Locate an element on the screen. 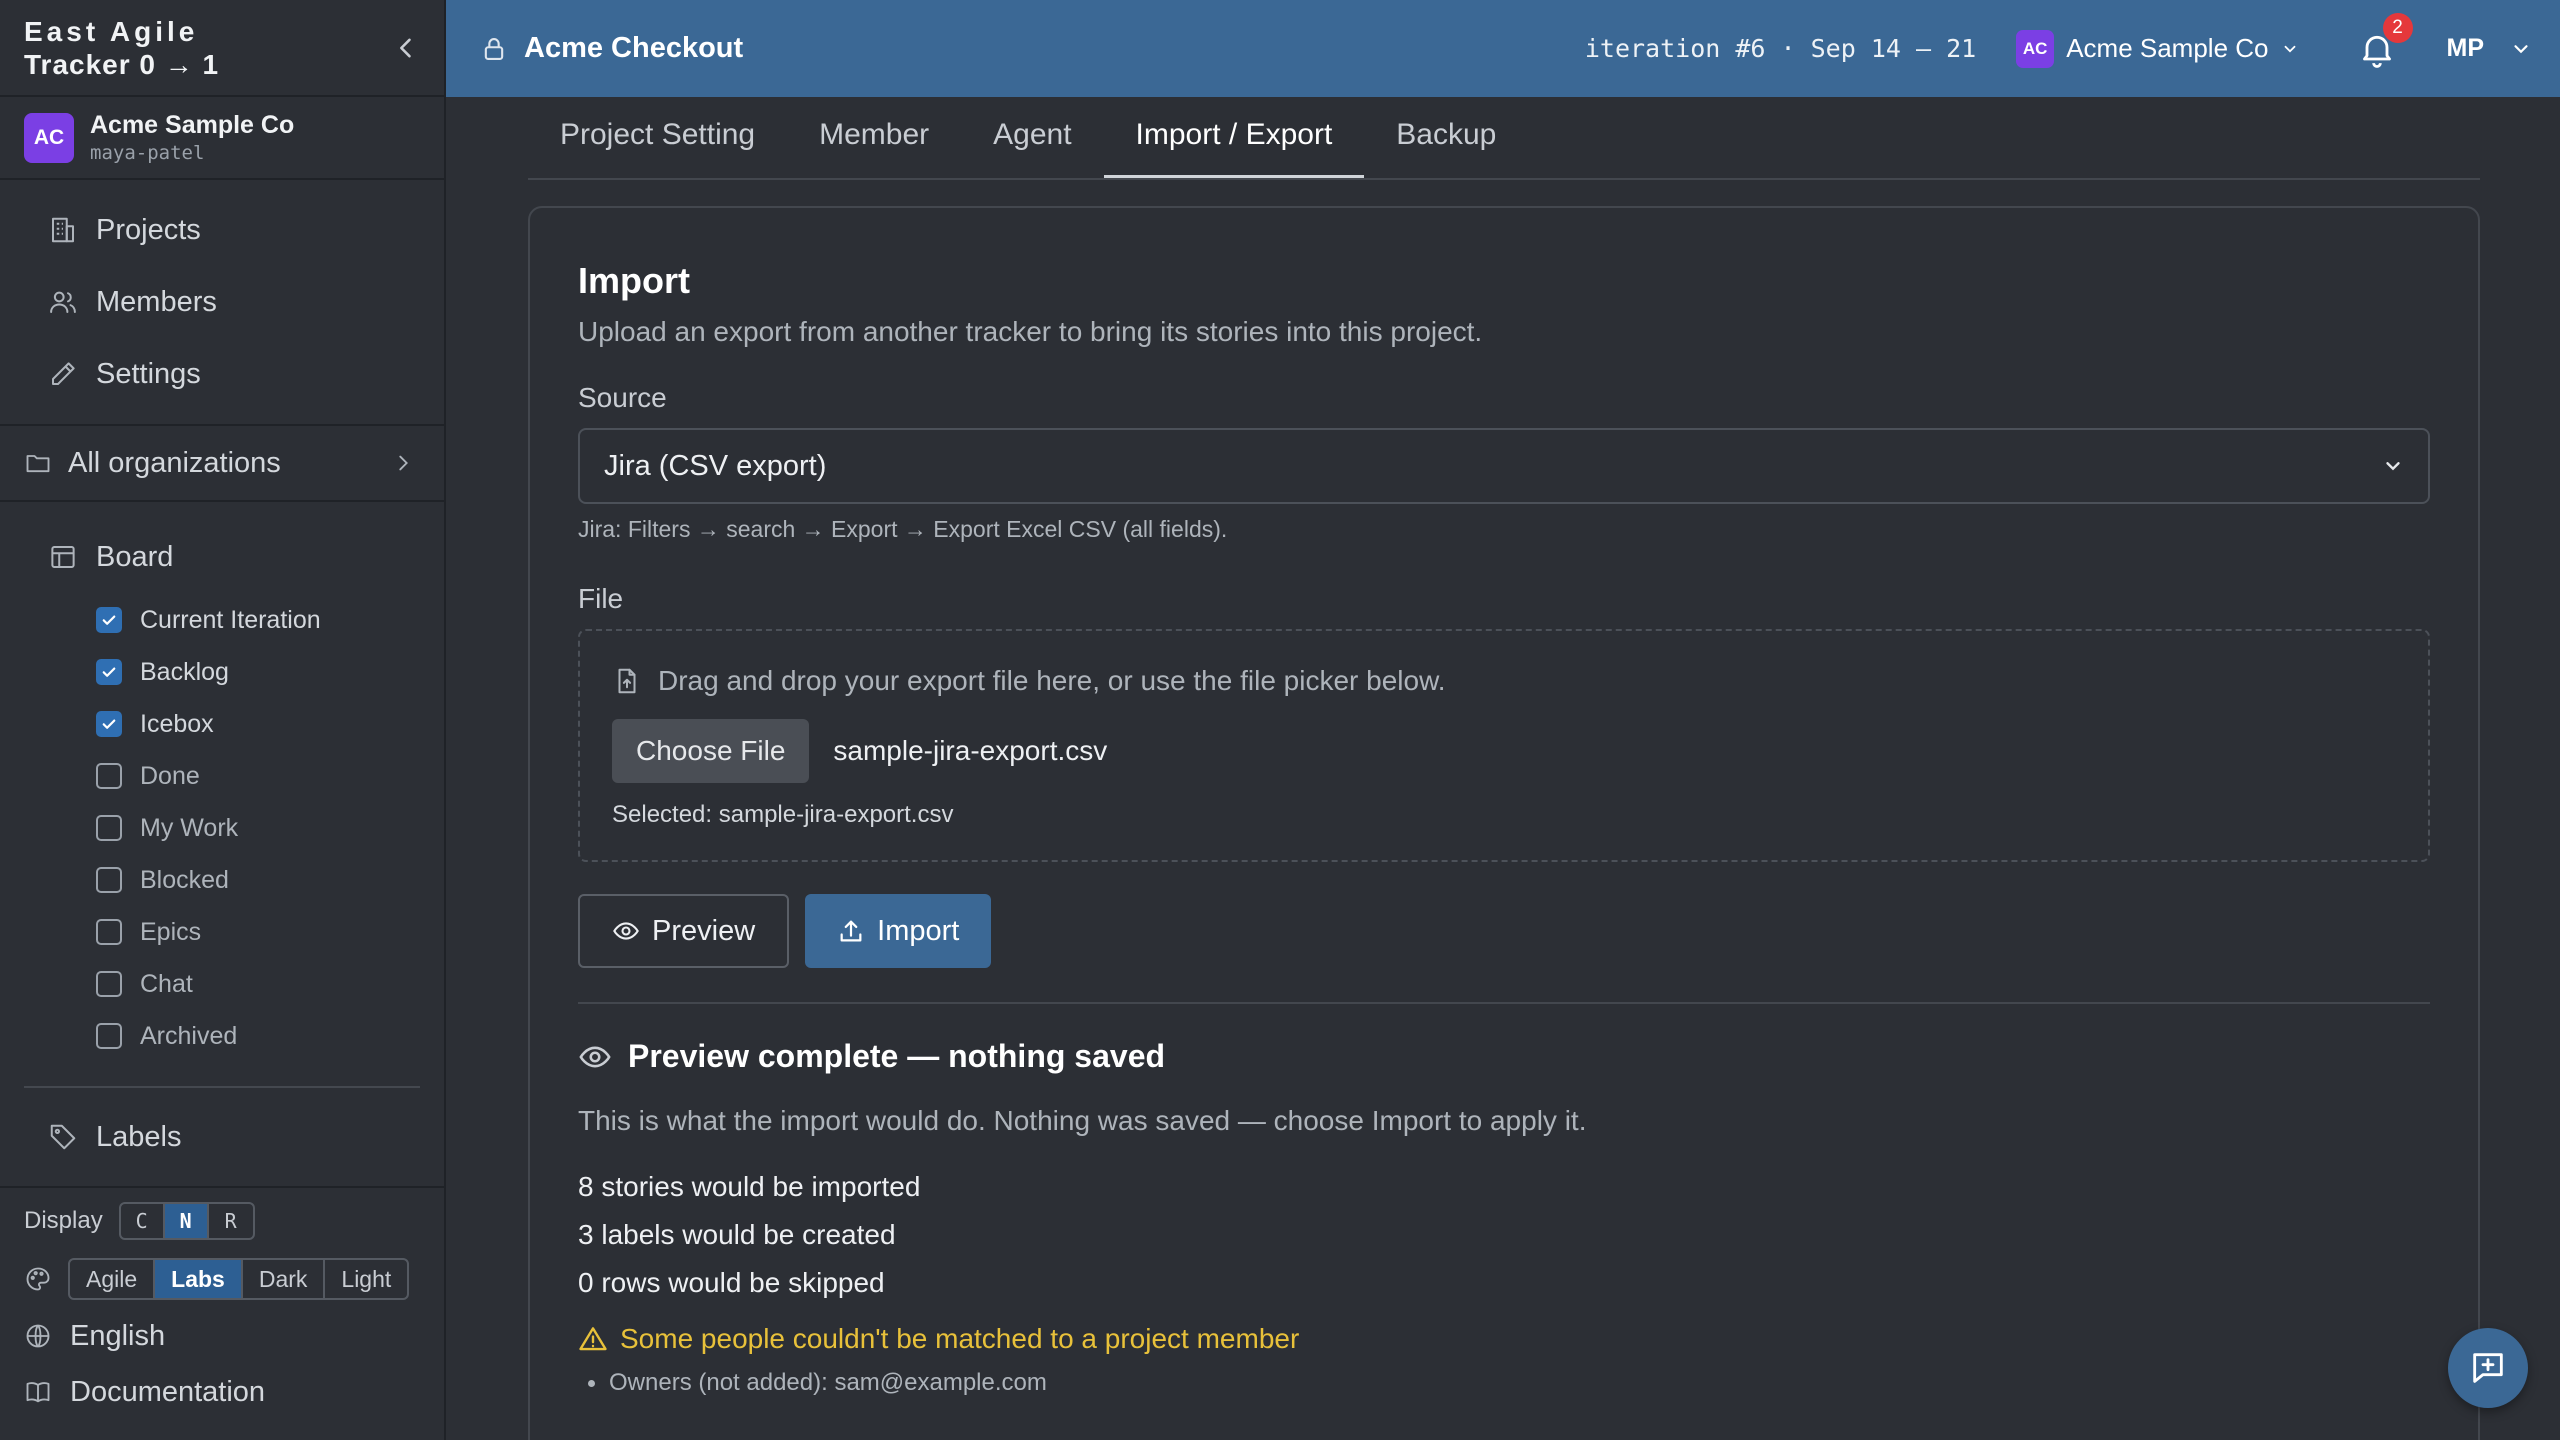  board-filter-item: Epics is located at coordinates (270, 932).